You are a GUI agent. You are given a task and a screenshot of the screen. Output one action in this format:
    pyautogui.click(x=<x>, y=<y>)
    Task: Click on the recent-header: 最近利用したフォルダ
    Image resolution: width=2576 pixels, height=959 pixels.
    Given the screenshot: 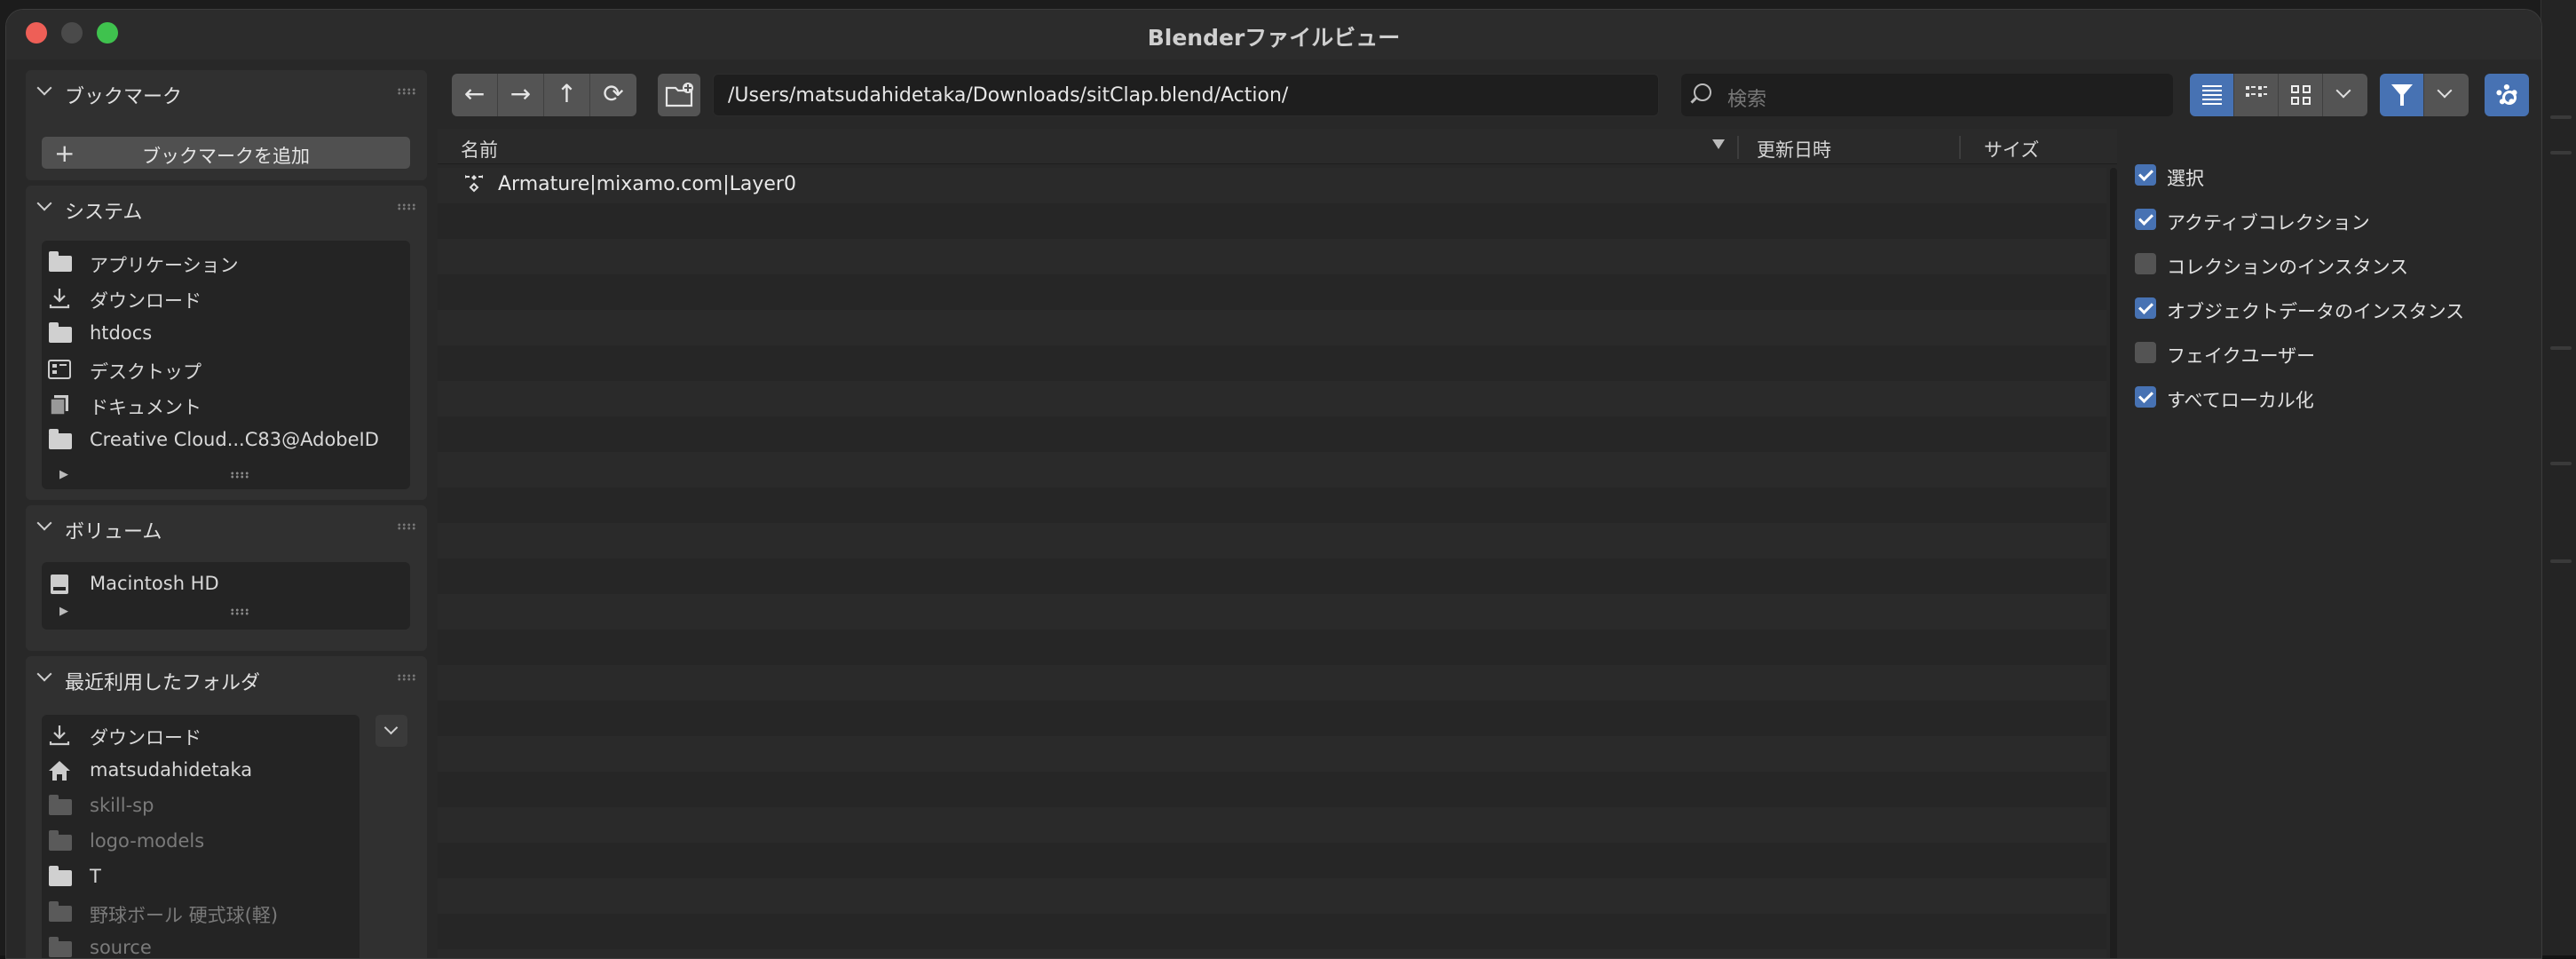 What is the action you would take?
    pyautogui.click(x=226, y=677)
    